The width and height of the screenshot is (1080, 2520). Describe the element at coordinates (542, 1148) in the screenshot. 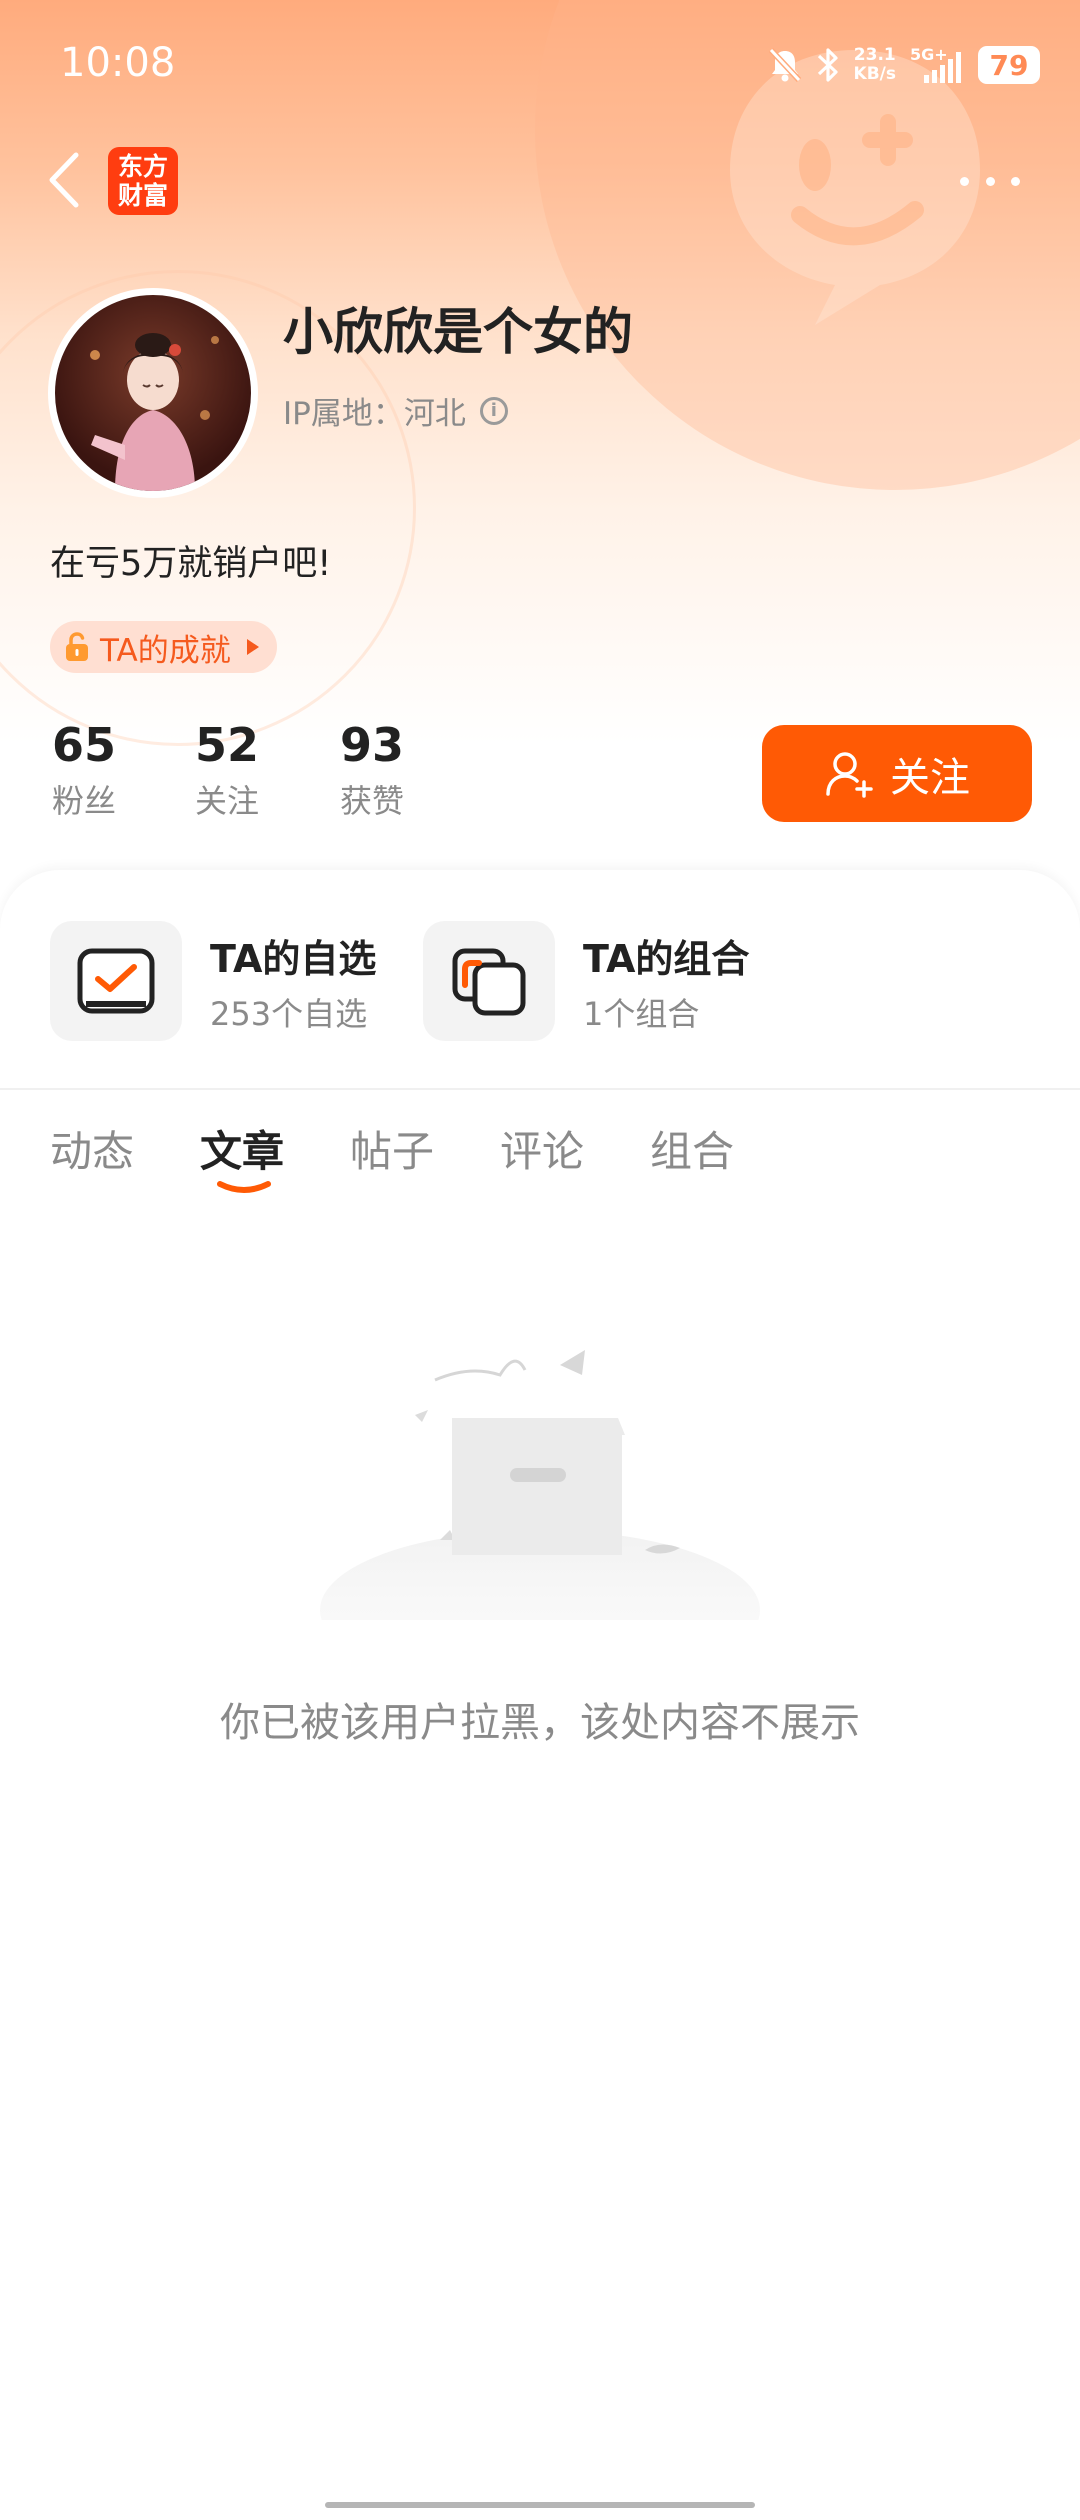

I see `tab-comments: 评论` at that location.